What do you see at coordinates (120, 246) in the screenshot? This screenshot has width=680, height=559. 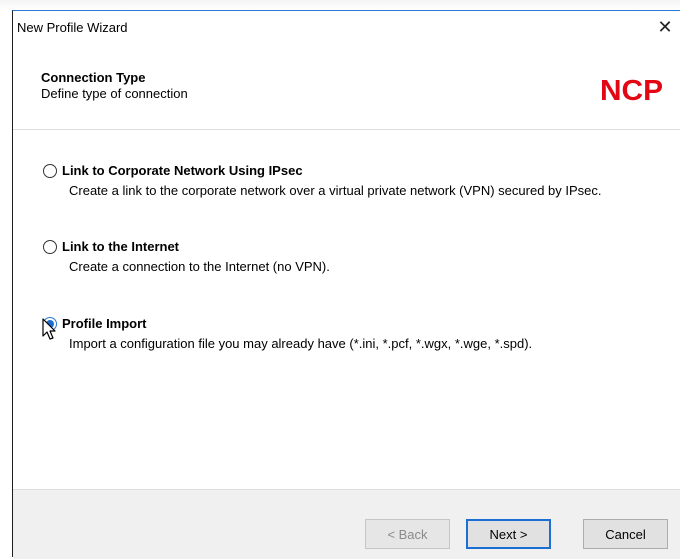 I see `option-label: Link to the Internet` at bounding box center [120, 246].